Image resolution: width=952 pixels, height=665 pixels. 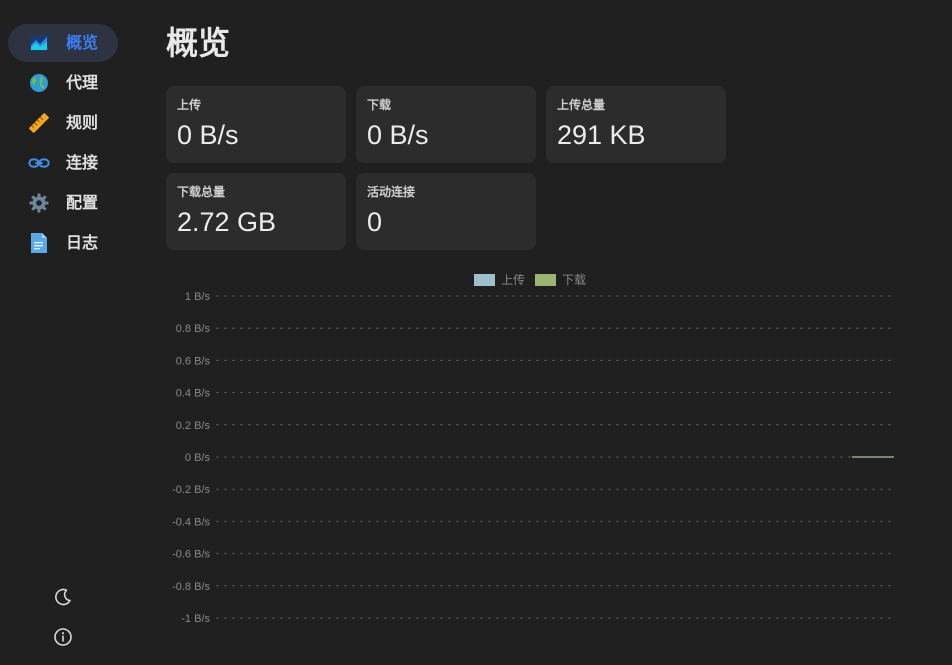 I want to click on moon-icon, so click(x=63, y=597).